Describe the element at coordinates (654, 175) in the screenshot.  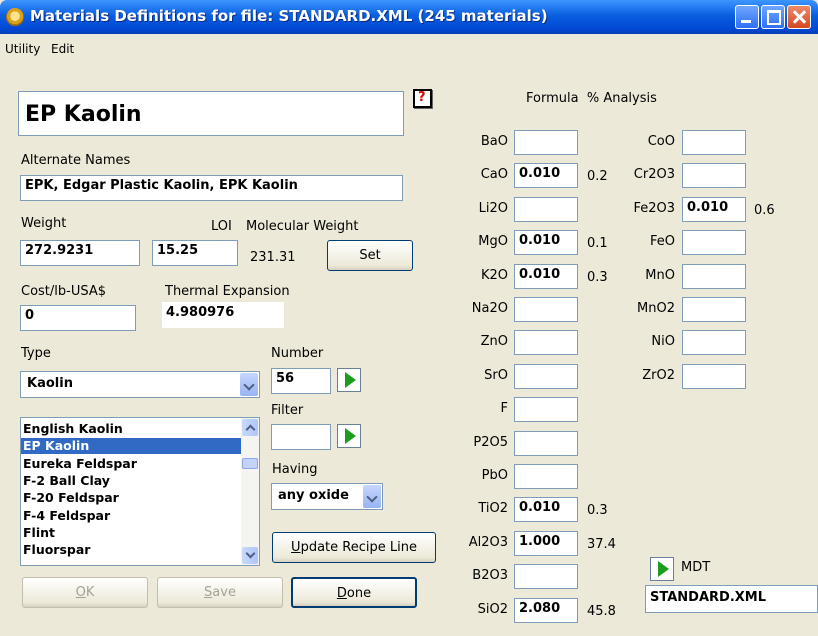
I see `oxide-label: Cr2O3` at that location.